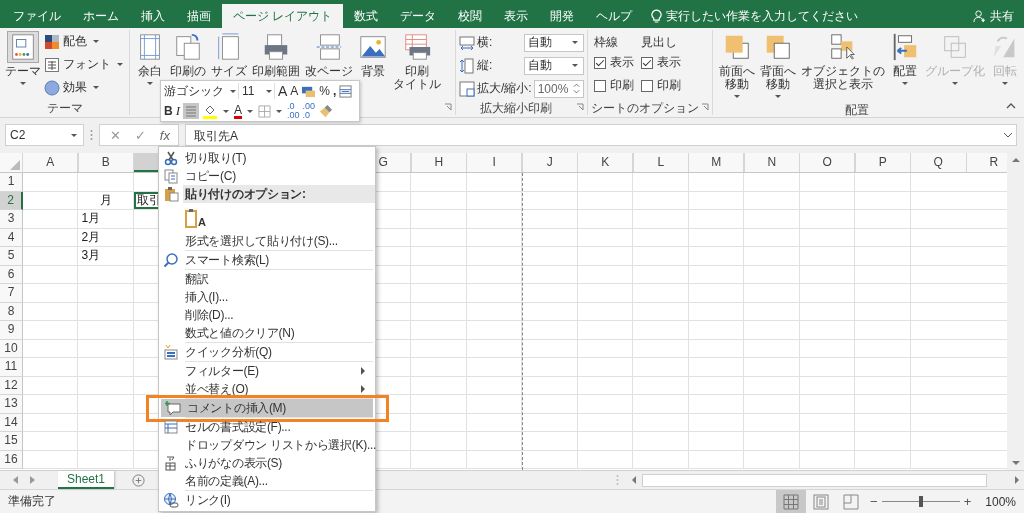 The height and width of the screenshot is (513, 1024). What do you see at coordinates (11, 293) in the screenshot?
I see `row-header: 7` at bounding box center [11, 293].